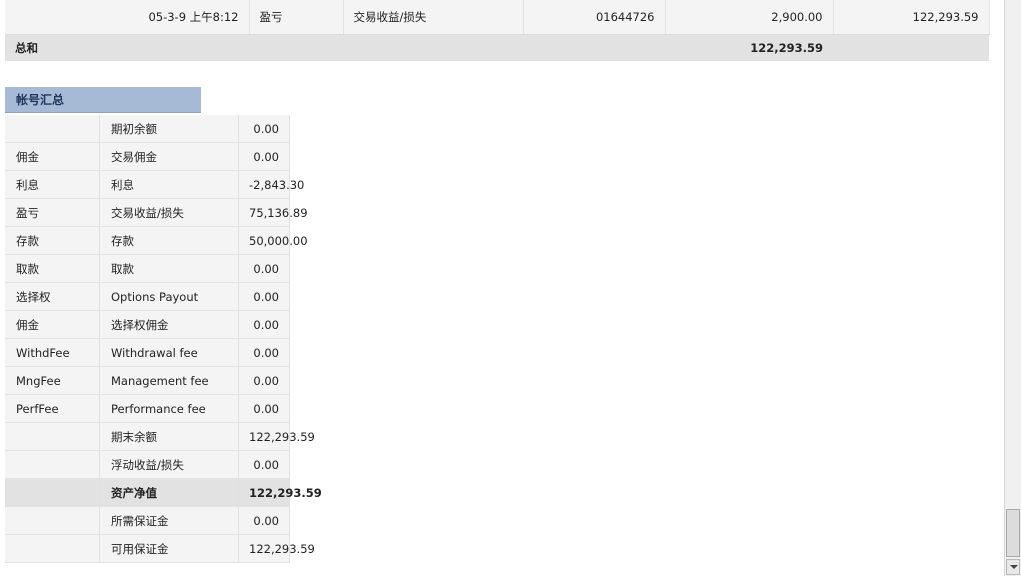  I want to click on summary-name: 期末余额, so click(169, 436).